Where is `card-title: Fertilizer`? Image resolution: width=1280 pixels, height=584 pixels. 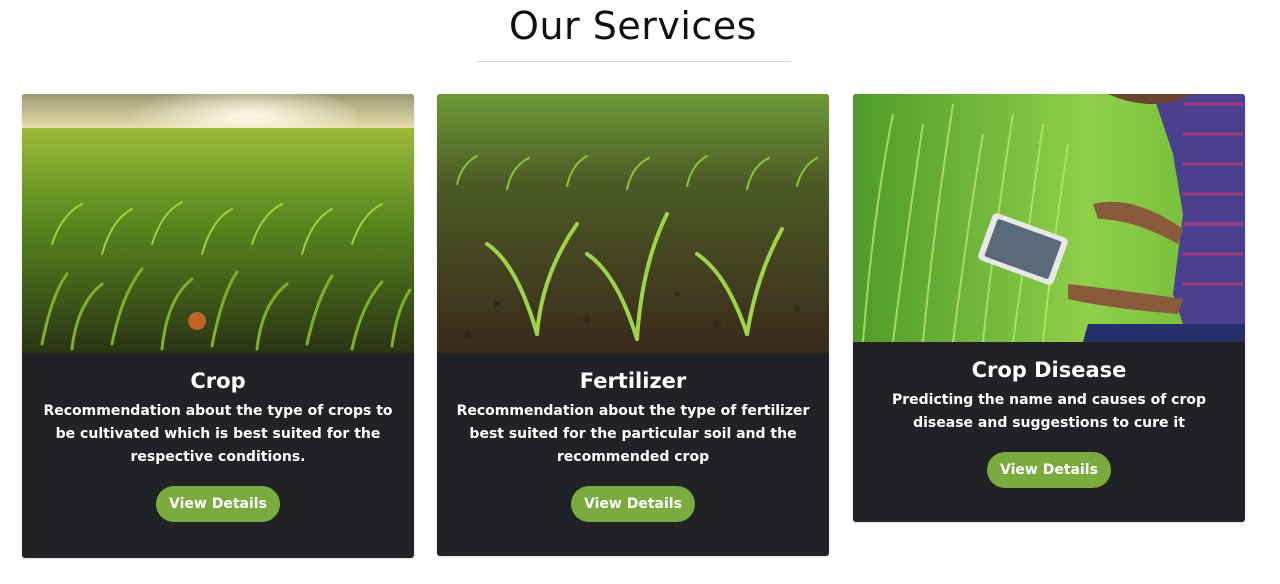
card-title: Fertilizer is located at coordinates (633, 381).